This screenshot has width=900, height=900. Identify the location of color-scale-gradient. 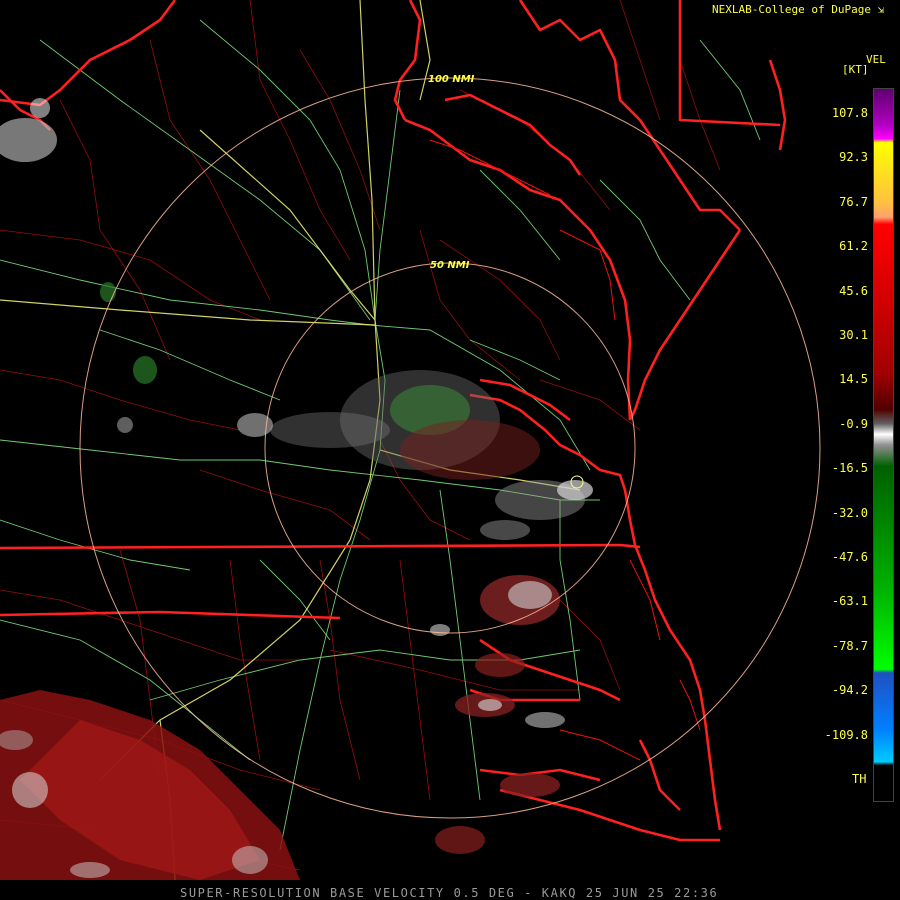
(883, 445).